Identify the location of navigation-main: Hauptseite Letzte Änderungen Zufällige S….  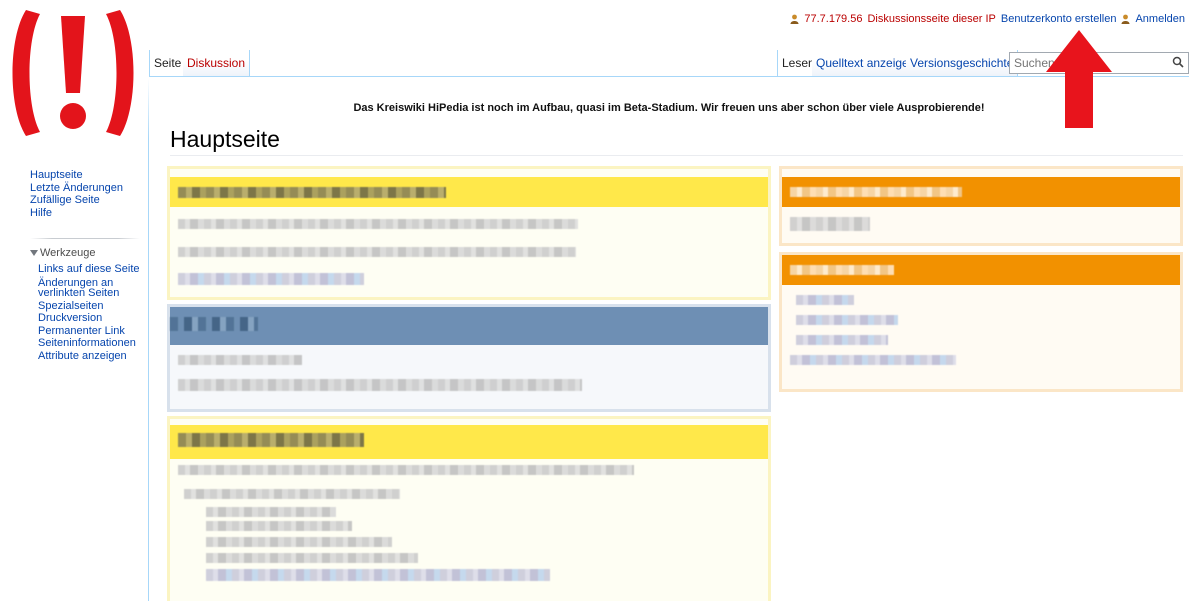
(87, 194).